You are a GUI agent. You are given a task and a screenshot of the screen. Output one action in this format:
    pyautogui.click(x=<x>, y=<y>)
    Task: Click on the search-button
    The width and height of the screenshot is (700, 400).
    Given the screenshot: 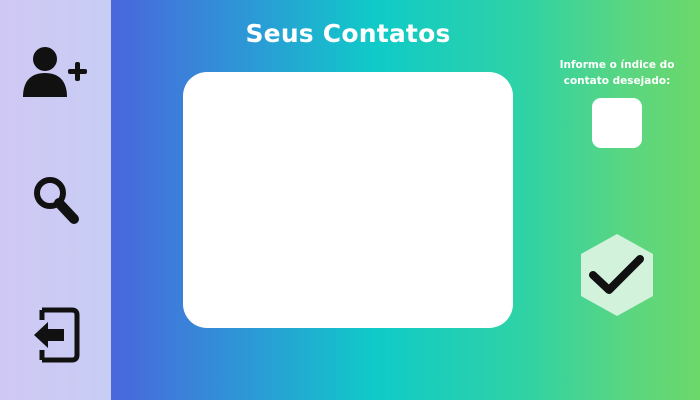 What is the action you would take?
    pyautogui.click(x=55, y=200)
    